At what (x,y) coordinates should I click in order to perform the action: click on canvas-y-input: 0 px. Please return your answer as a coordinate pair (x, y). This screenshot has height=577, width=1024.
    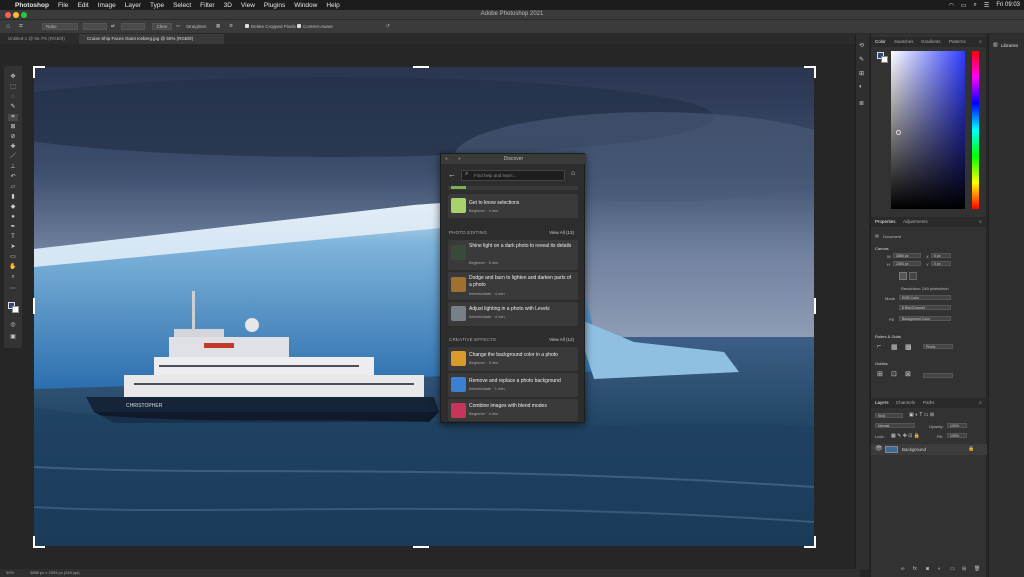
    Looking at the image, I should click on (941, 263).